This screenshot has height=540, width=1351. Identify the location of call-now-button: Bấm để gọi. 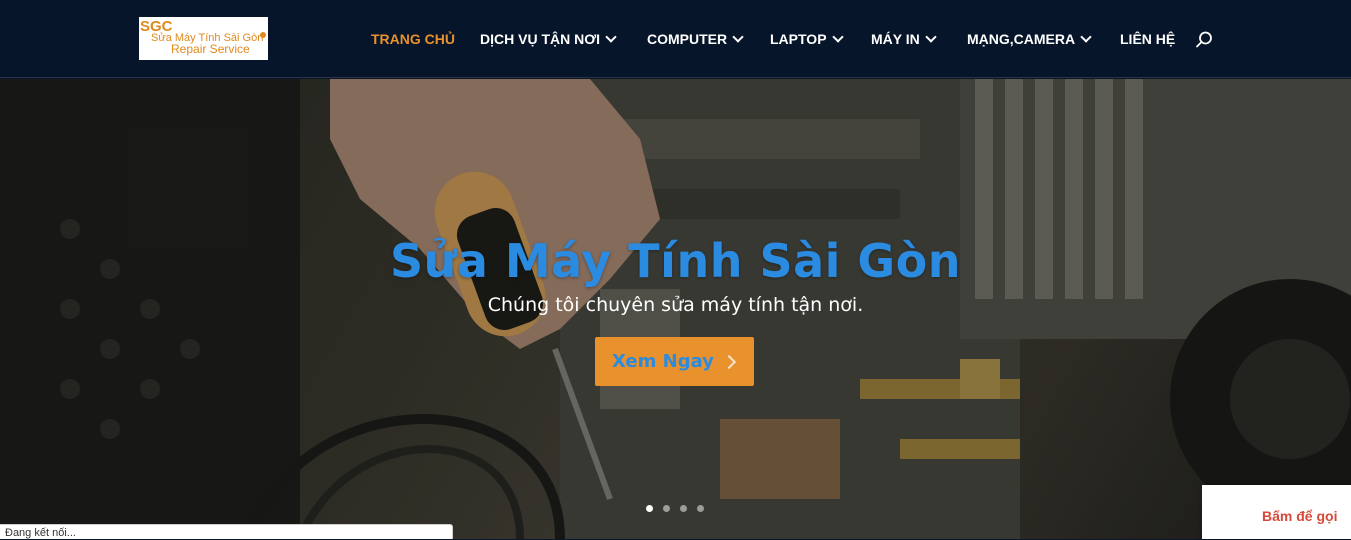
(1276, 512).